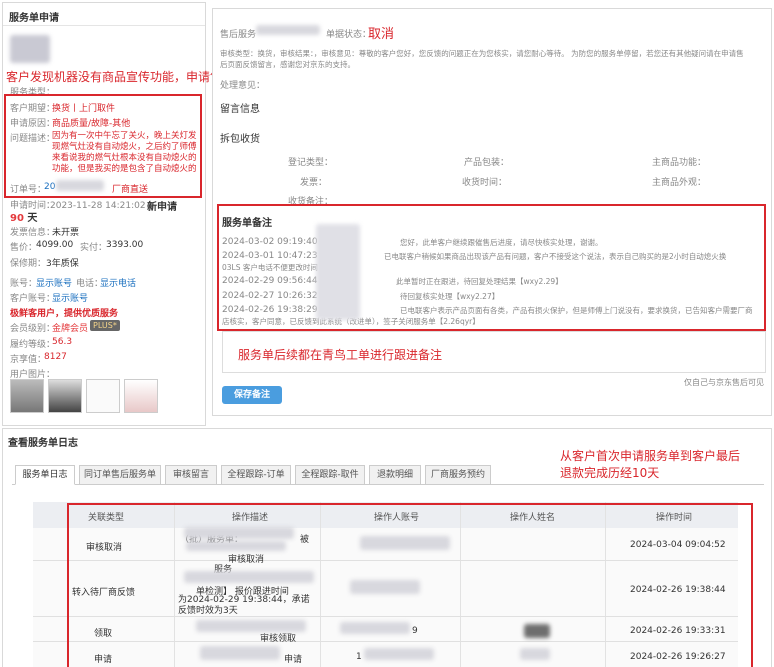 This screenshot has height=667, width=774. What do you see at coordinates (270, 256) in the screenshot?
I see `remark-item: 2024-03-01 10:47:23` at bounding box center [270, 256].